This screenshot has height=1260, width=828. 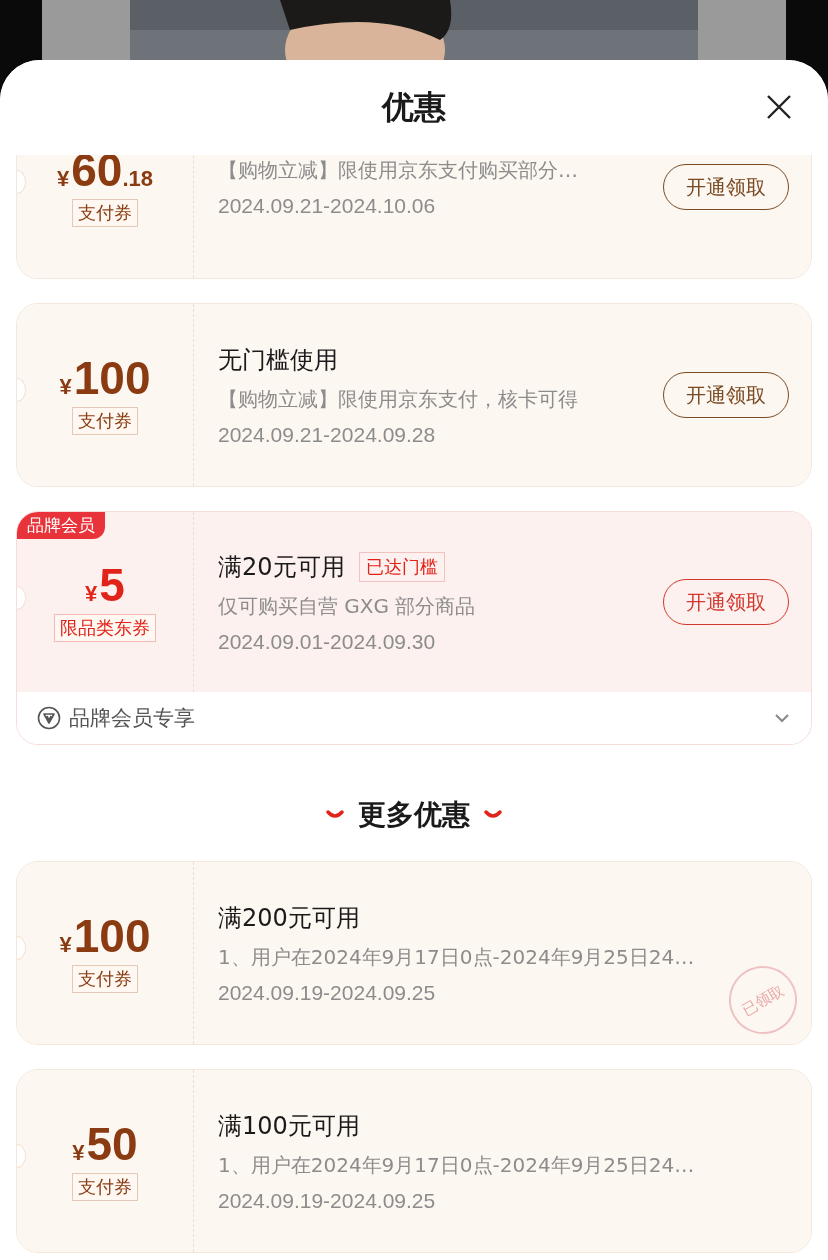 What do you see at coordinates (289, 1126) in the screenshot?
I see `coupon-title: 满100元可用` at bounding box center [289, 1126].